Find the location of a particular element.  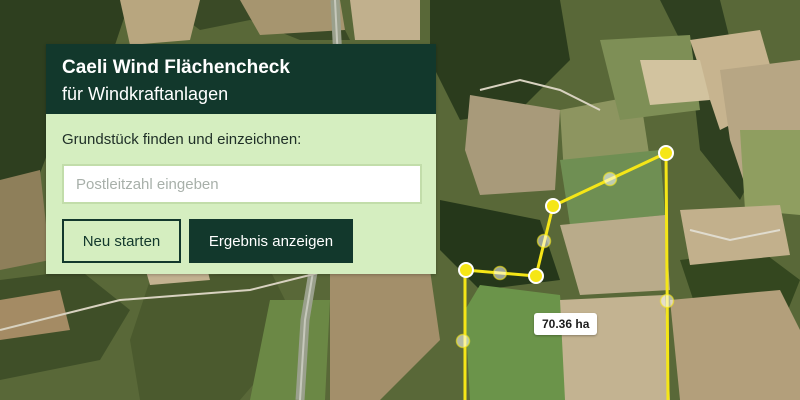

action-buttons: Neu starten Ergebnis anzeigen is located at coordinates (242, 241).